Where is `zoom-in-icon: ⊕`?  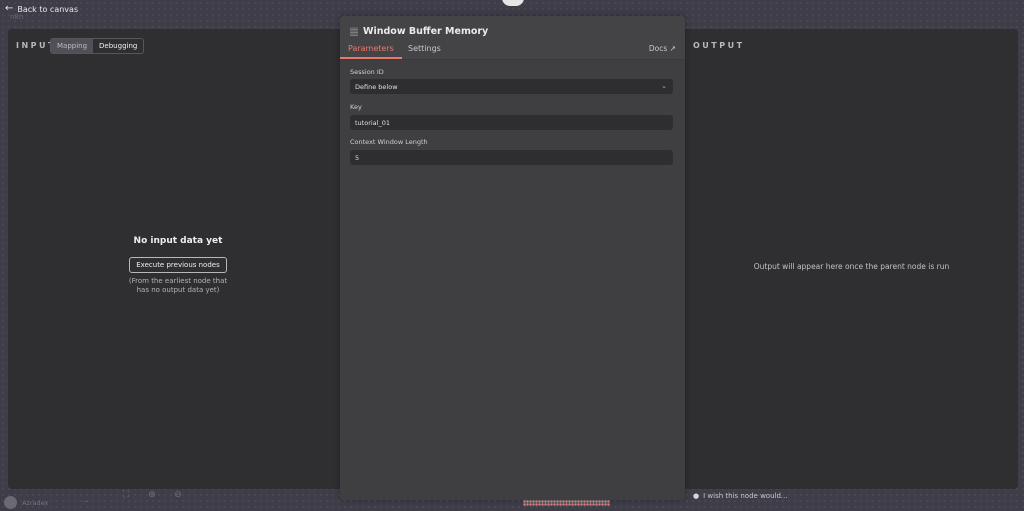
zoom-in-icon: ⊕ is located at coordinates (152, 495).